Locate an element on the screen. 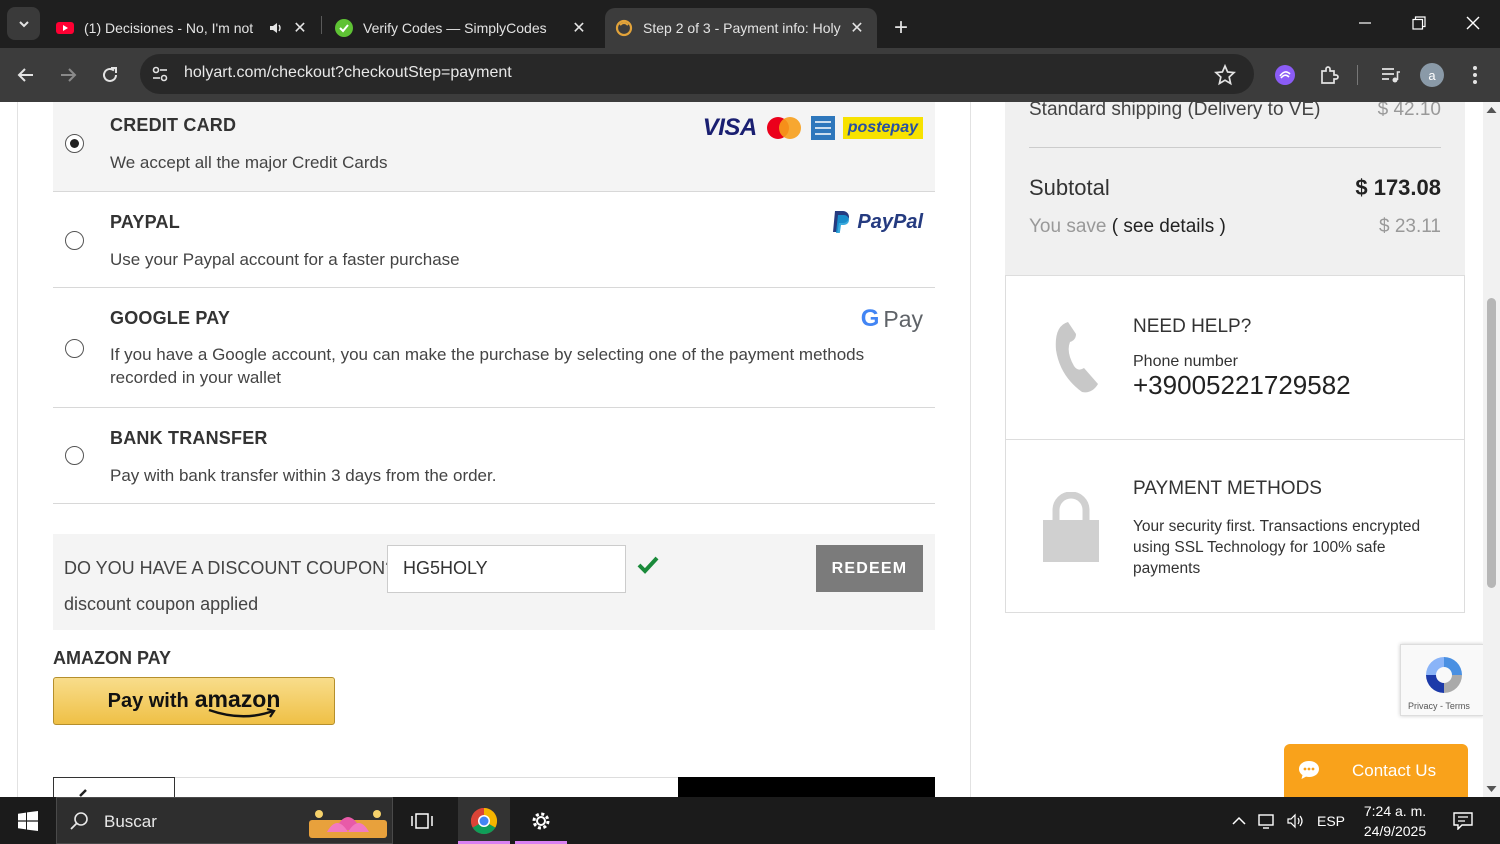 The image size is (1500, 844). speaker-icon is located at coordinates (276, 28).